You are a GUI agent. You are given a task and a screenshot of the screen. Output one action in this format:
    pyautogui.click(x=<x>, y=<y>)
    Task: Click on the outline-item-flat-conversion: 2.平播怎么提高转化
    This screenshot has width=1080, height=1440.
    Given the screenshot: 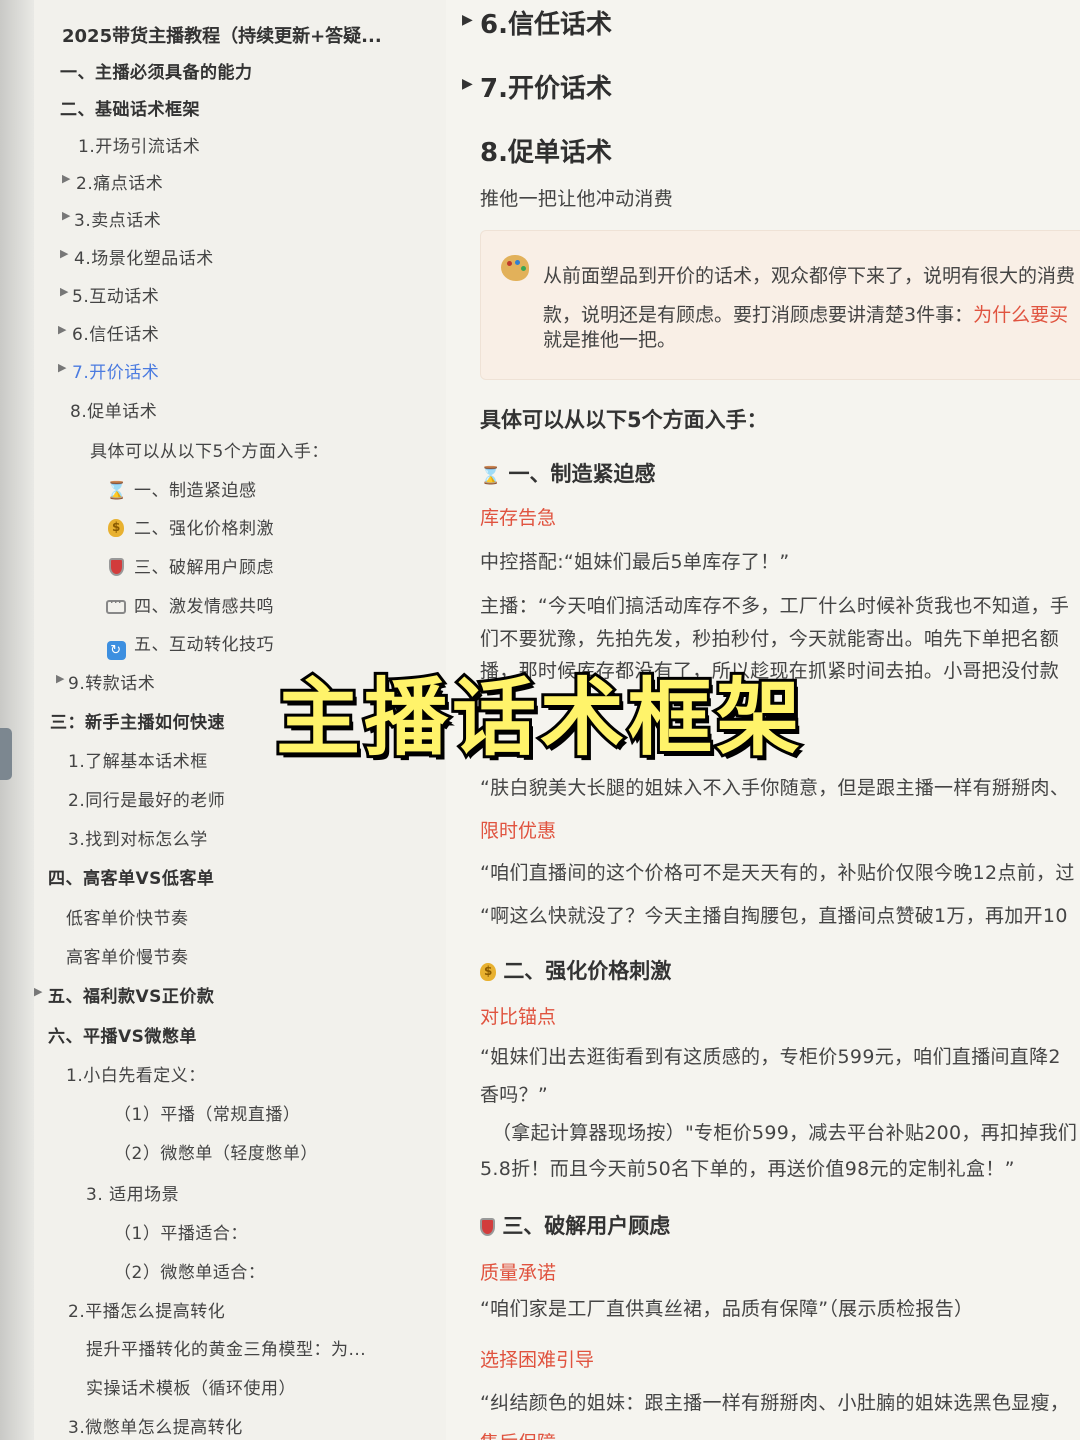 What is the action you would take?
    pyautogui.click(x=146, y=1309)
    